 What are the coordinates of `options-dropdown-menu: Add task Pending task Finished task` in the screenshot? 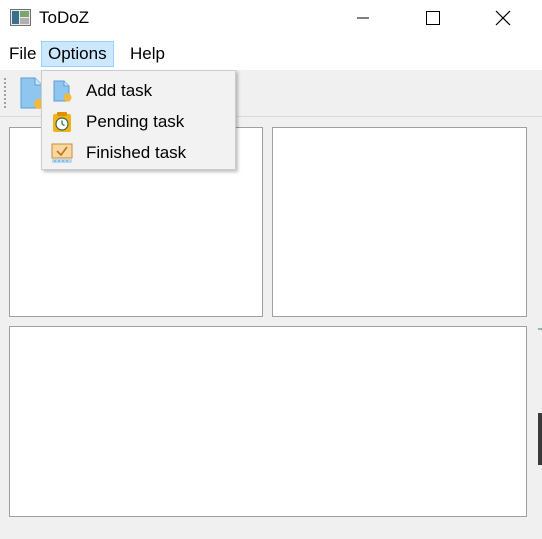 It's located at (138, 120).